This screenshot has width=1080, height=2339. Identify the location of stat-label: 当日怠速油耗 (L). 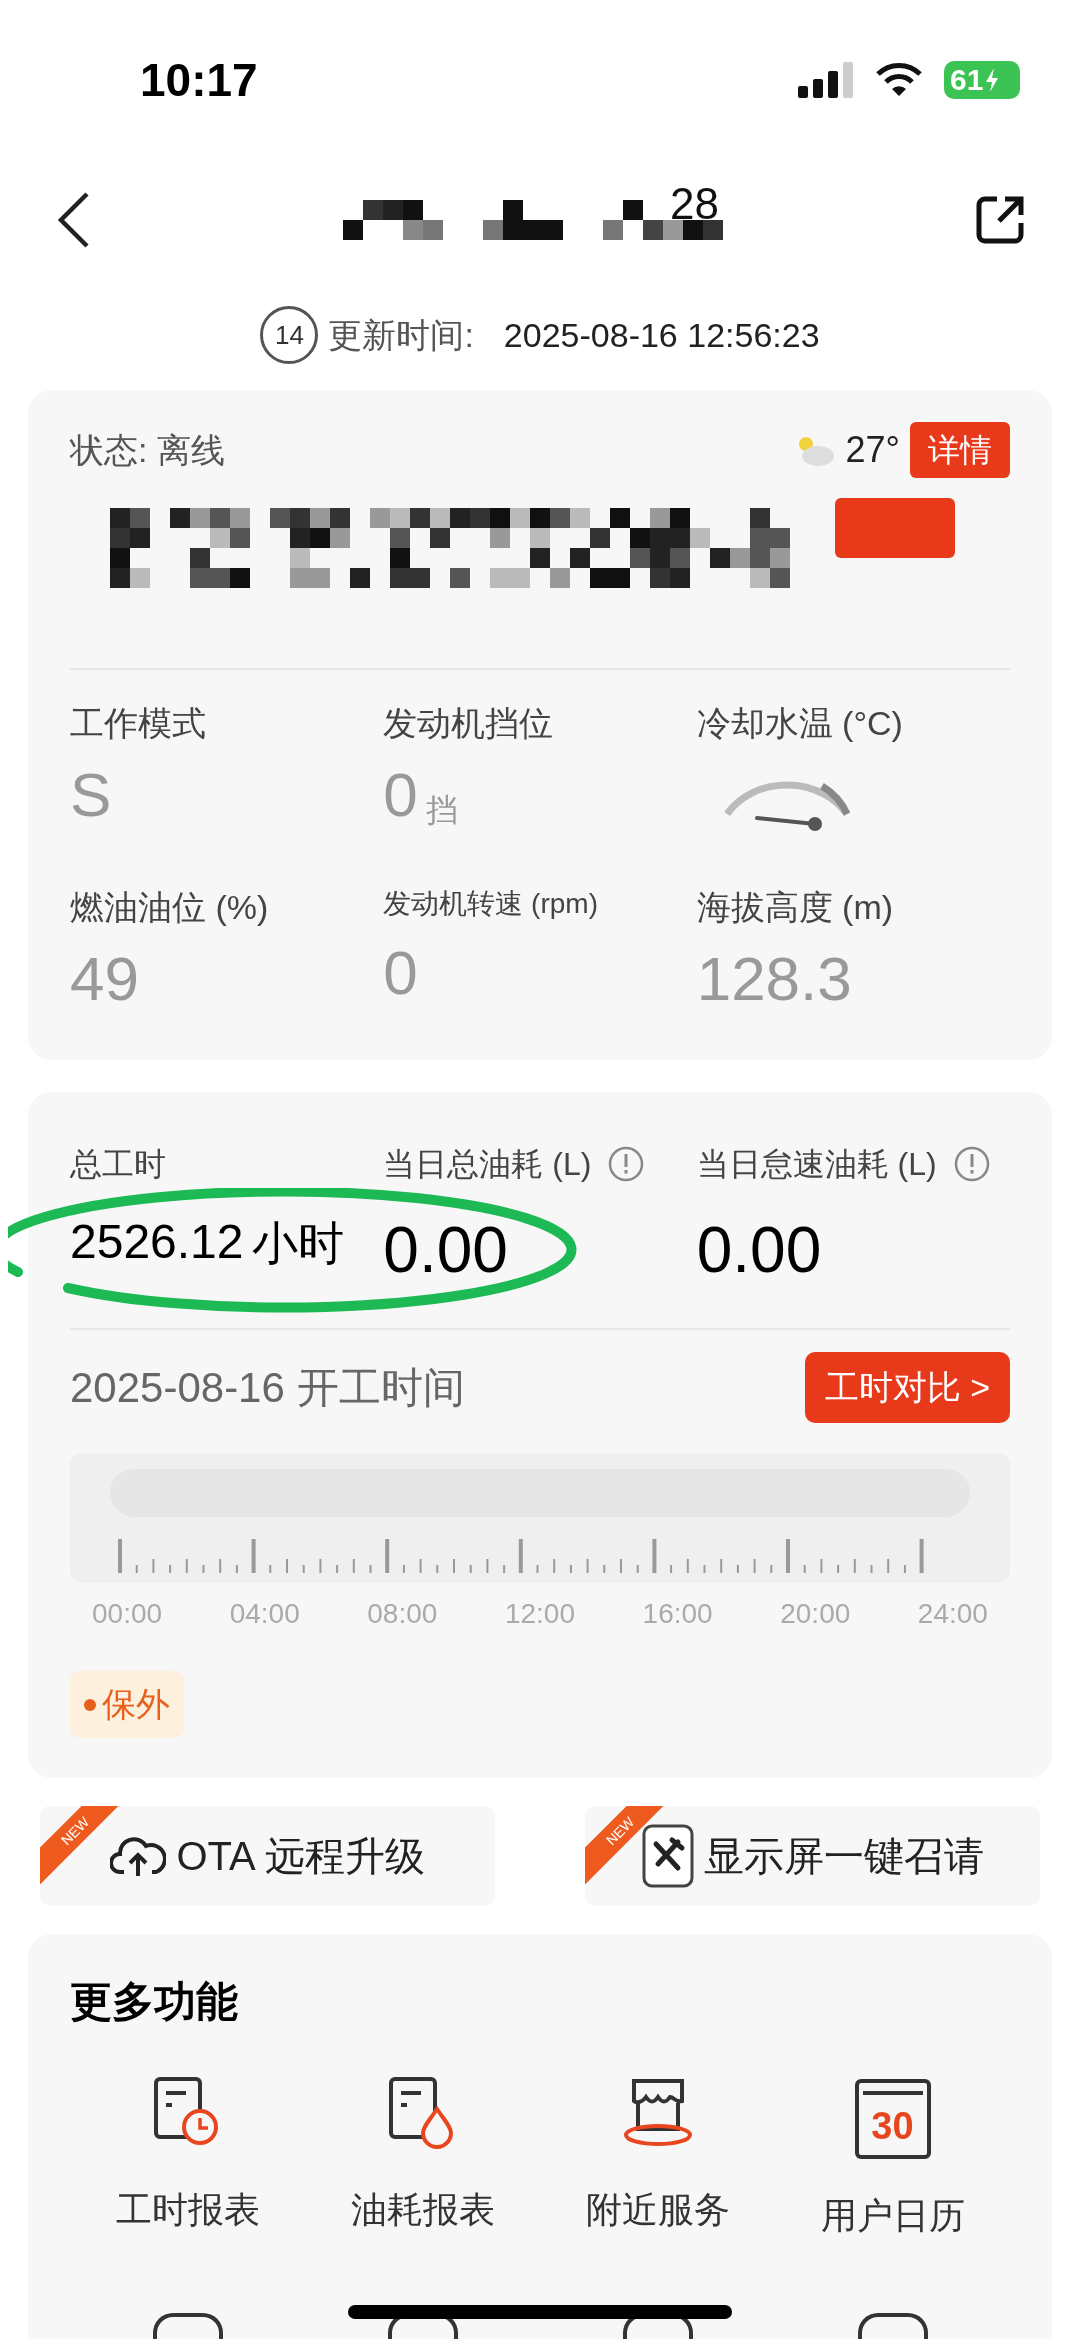
(816, 1164).